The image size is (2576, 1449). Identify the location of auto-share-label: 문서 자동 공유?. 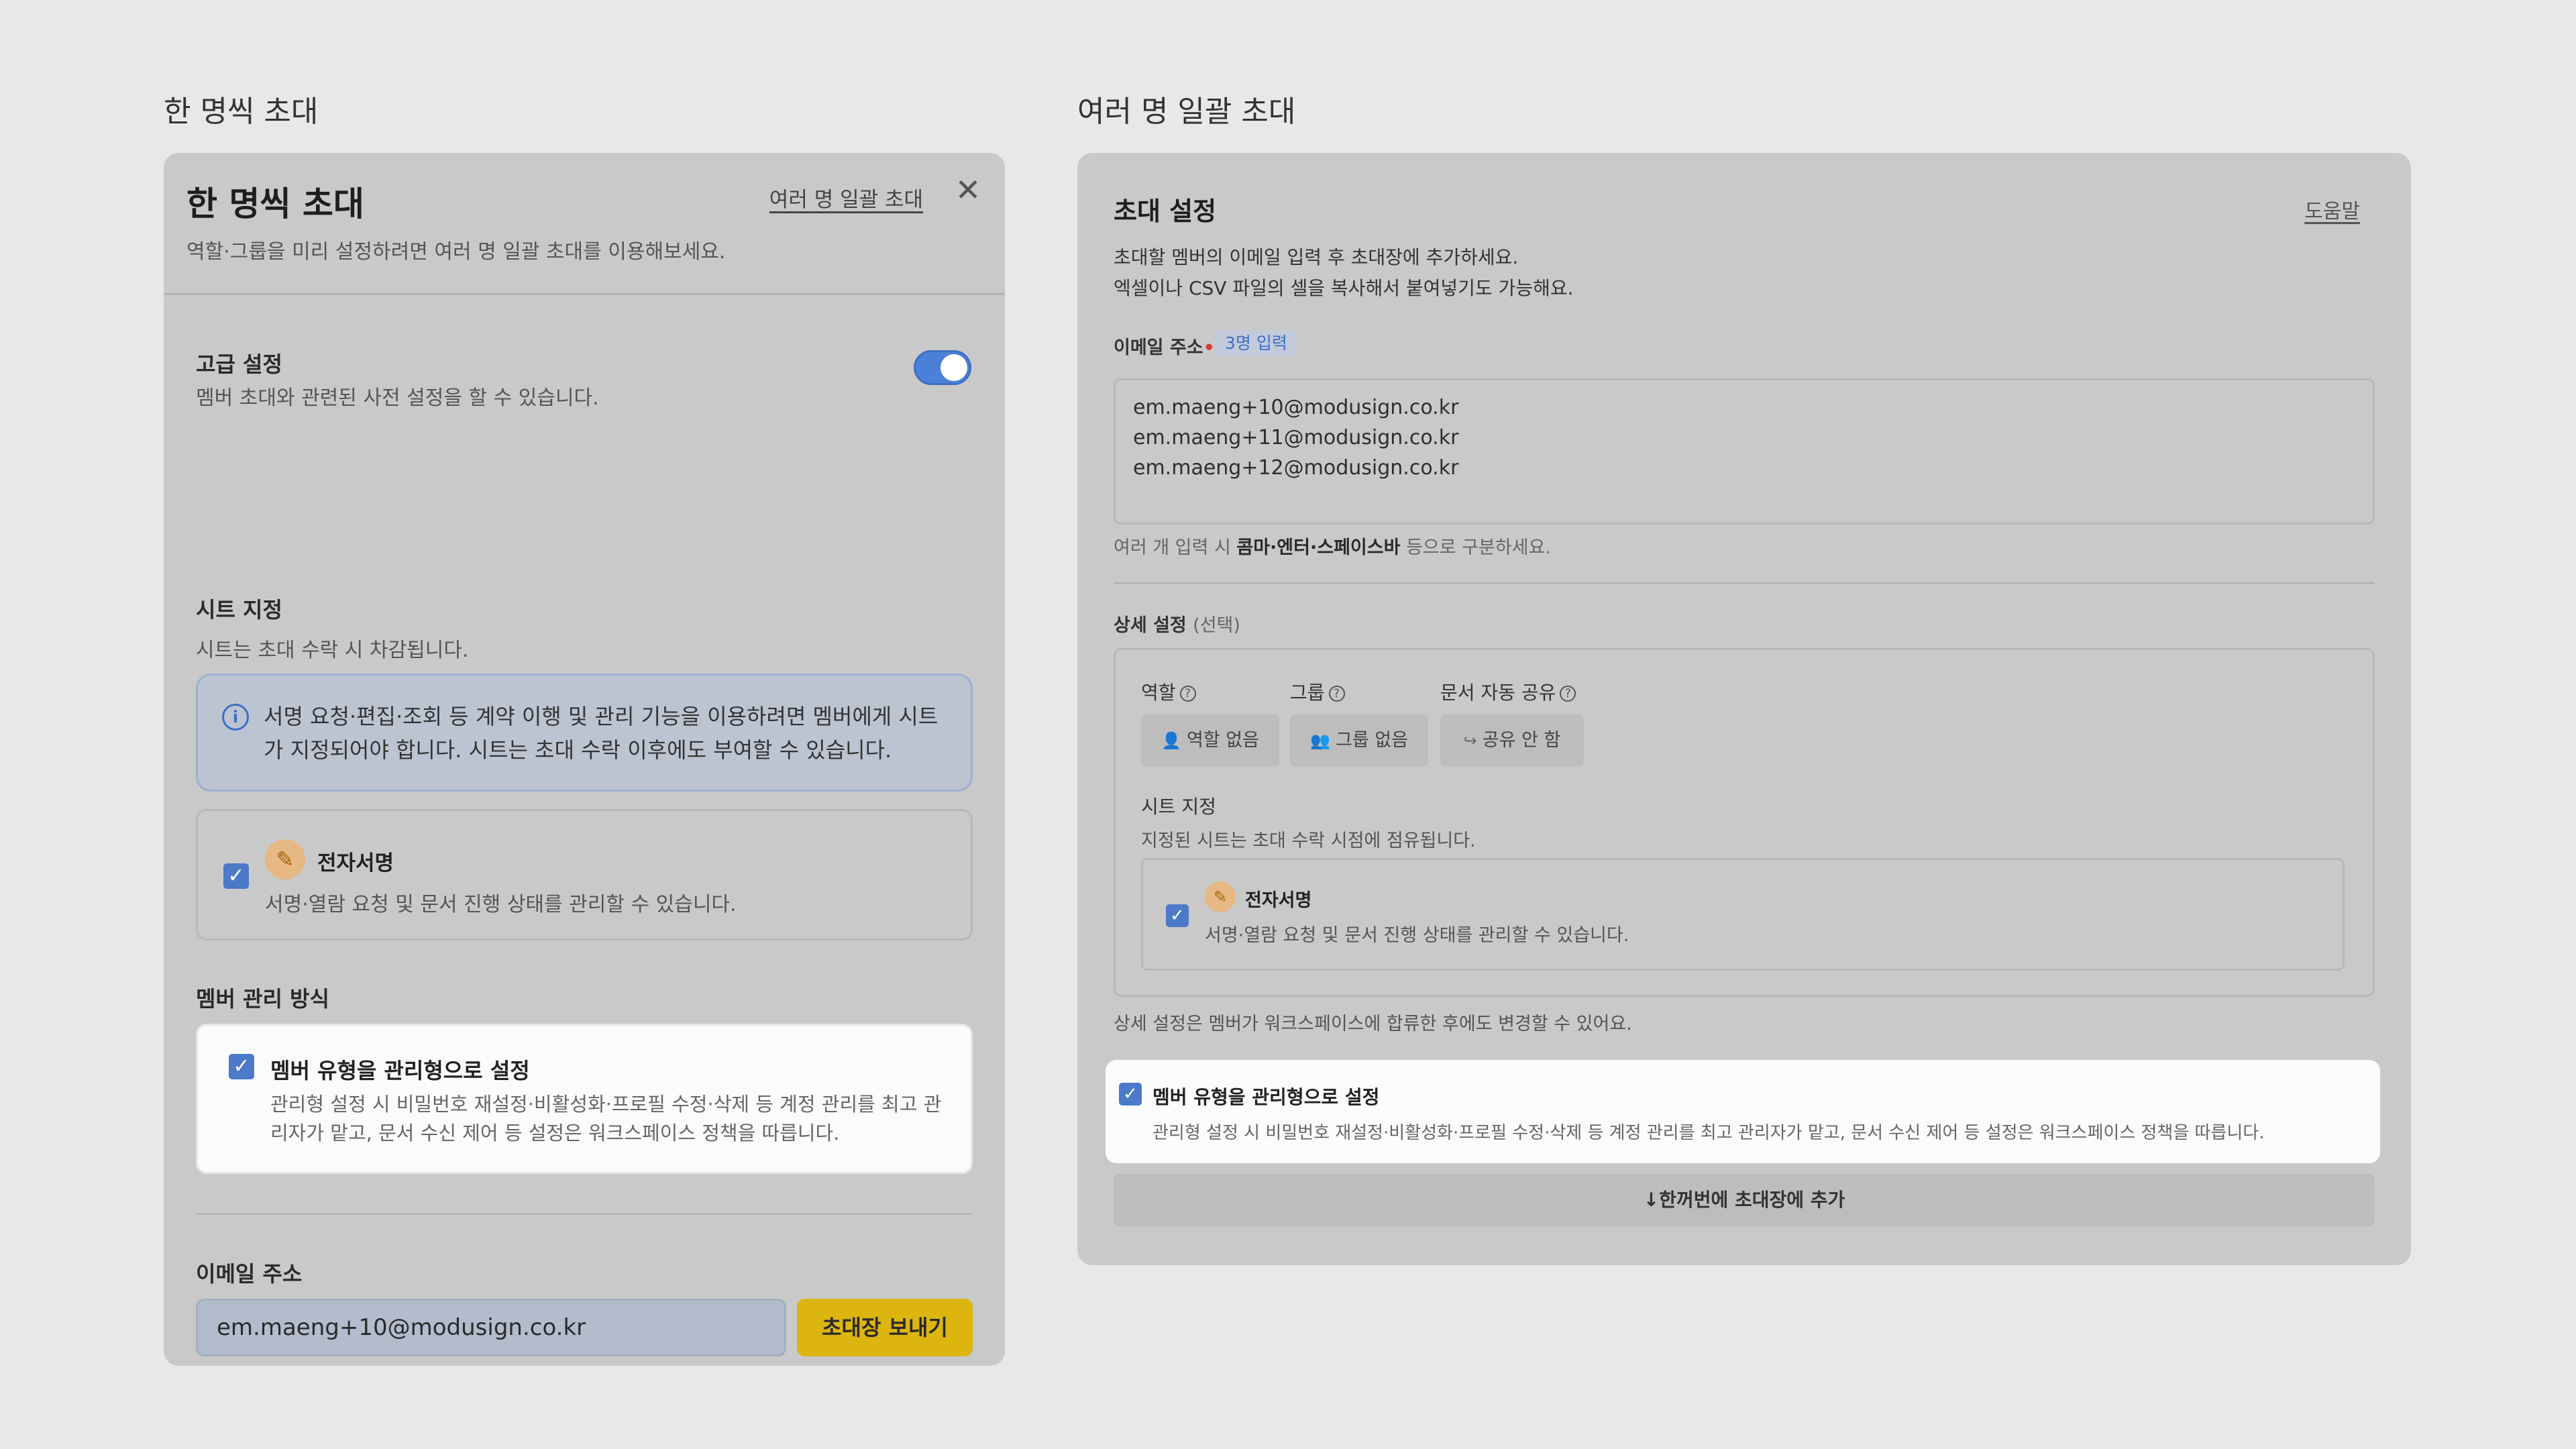
(1508, 691).